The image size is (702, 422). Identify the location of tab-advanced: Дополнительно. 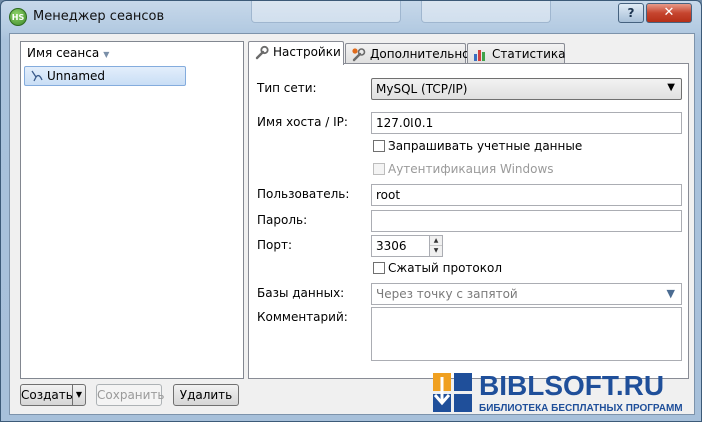
(407, 53).